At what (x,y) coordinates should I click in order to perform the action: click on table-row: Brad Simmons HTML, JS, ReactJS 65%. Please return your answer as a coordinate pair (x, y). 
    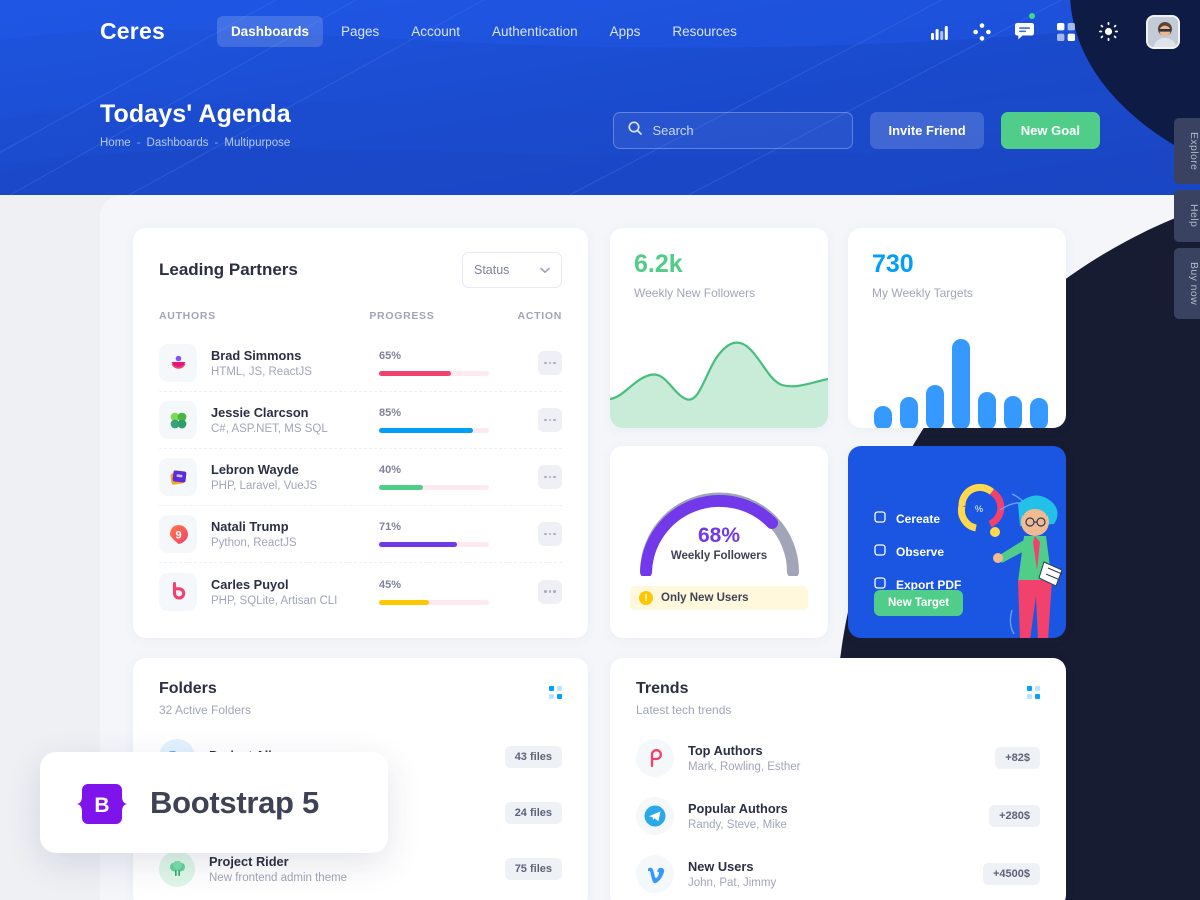
    Looking at the image, I should click on (360, 363).